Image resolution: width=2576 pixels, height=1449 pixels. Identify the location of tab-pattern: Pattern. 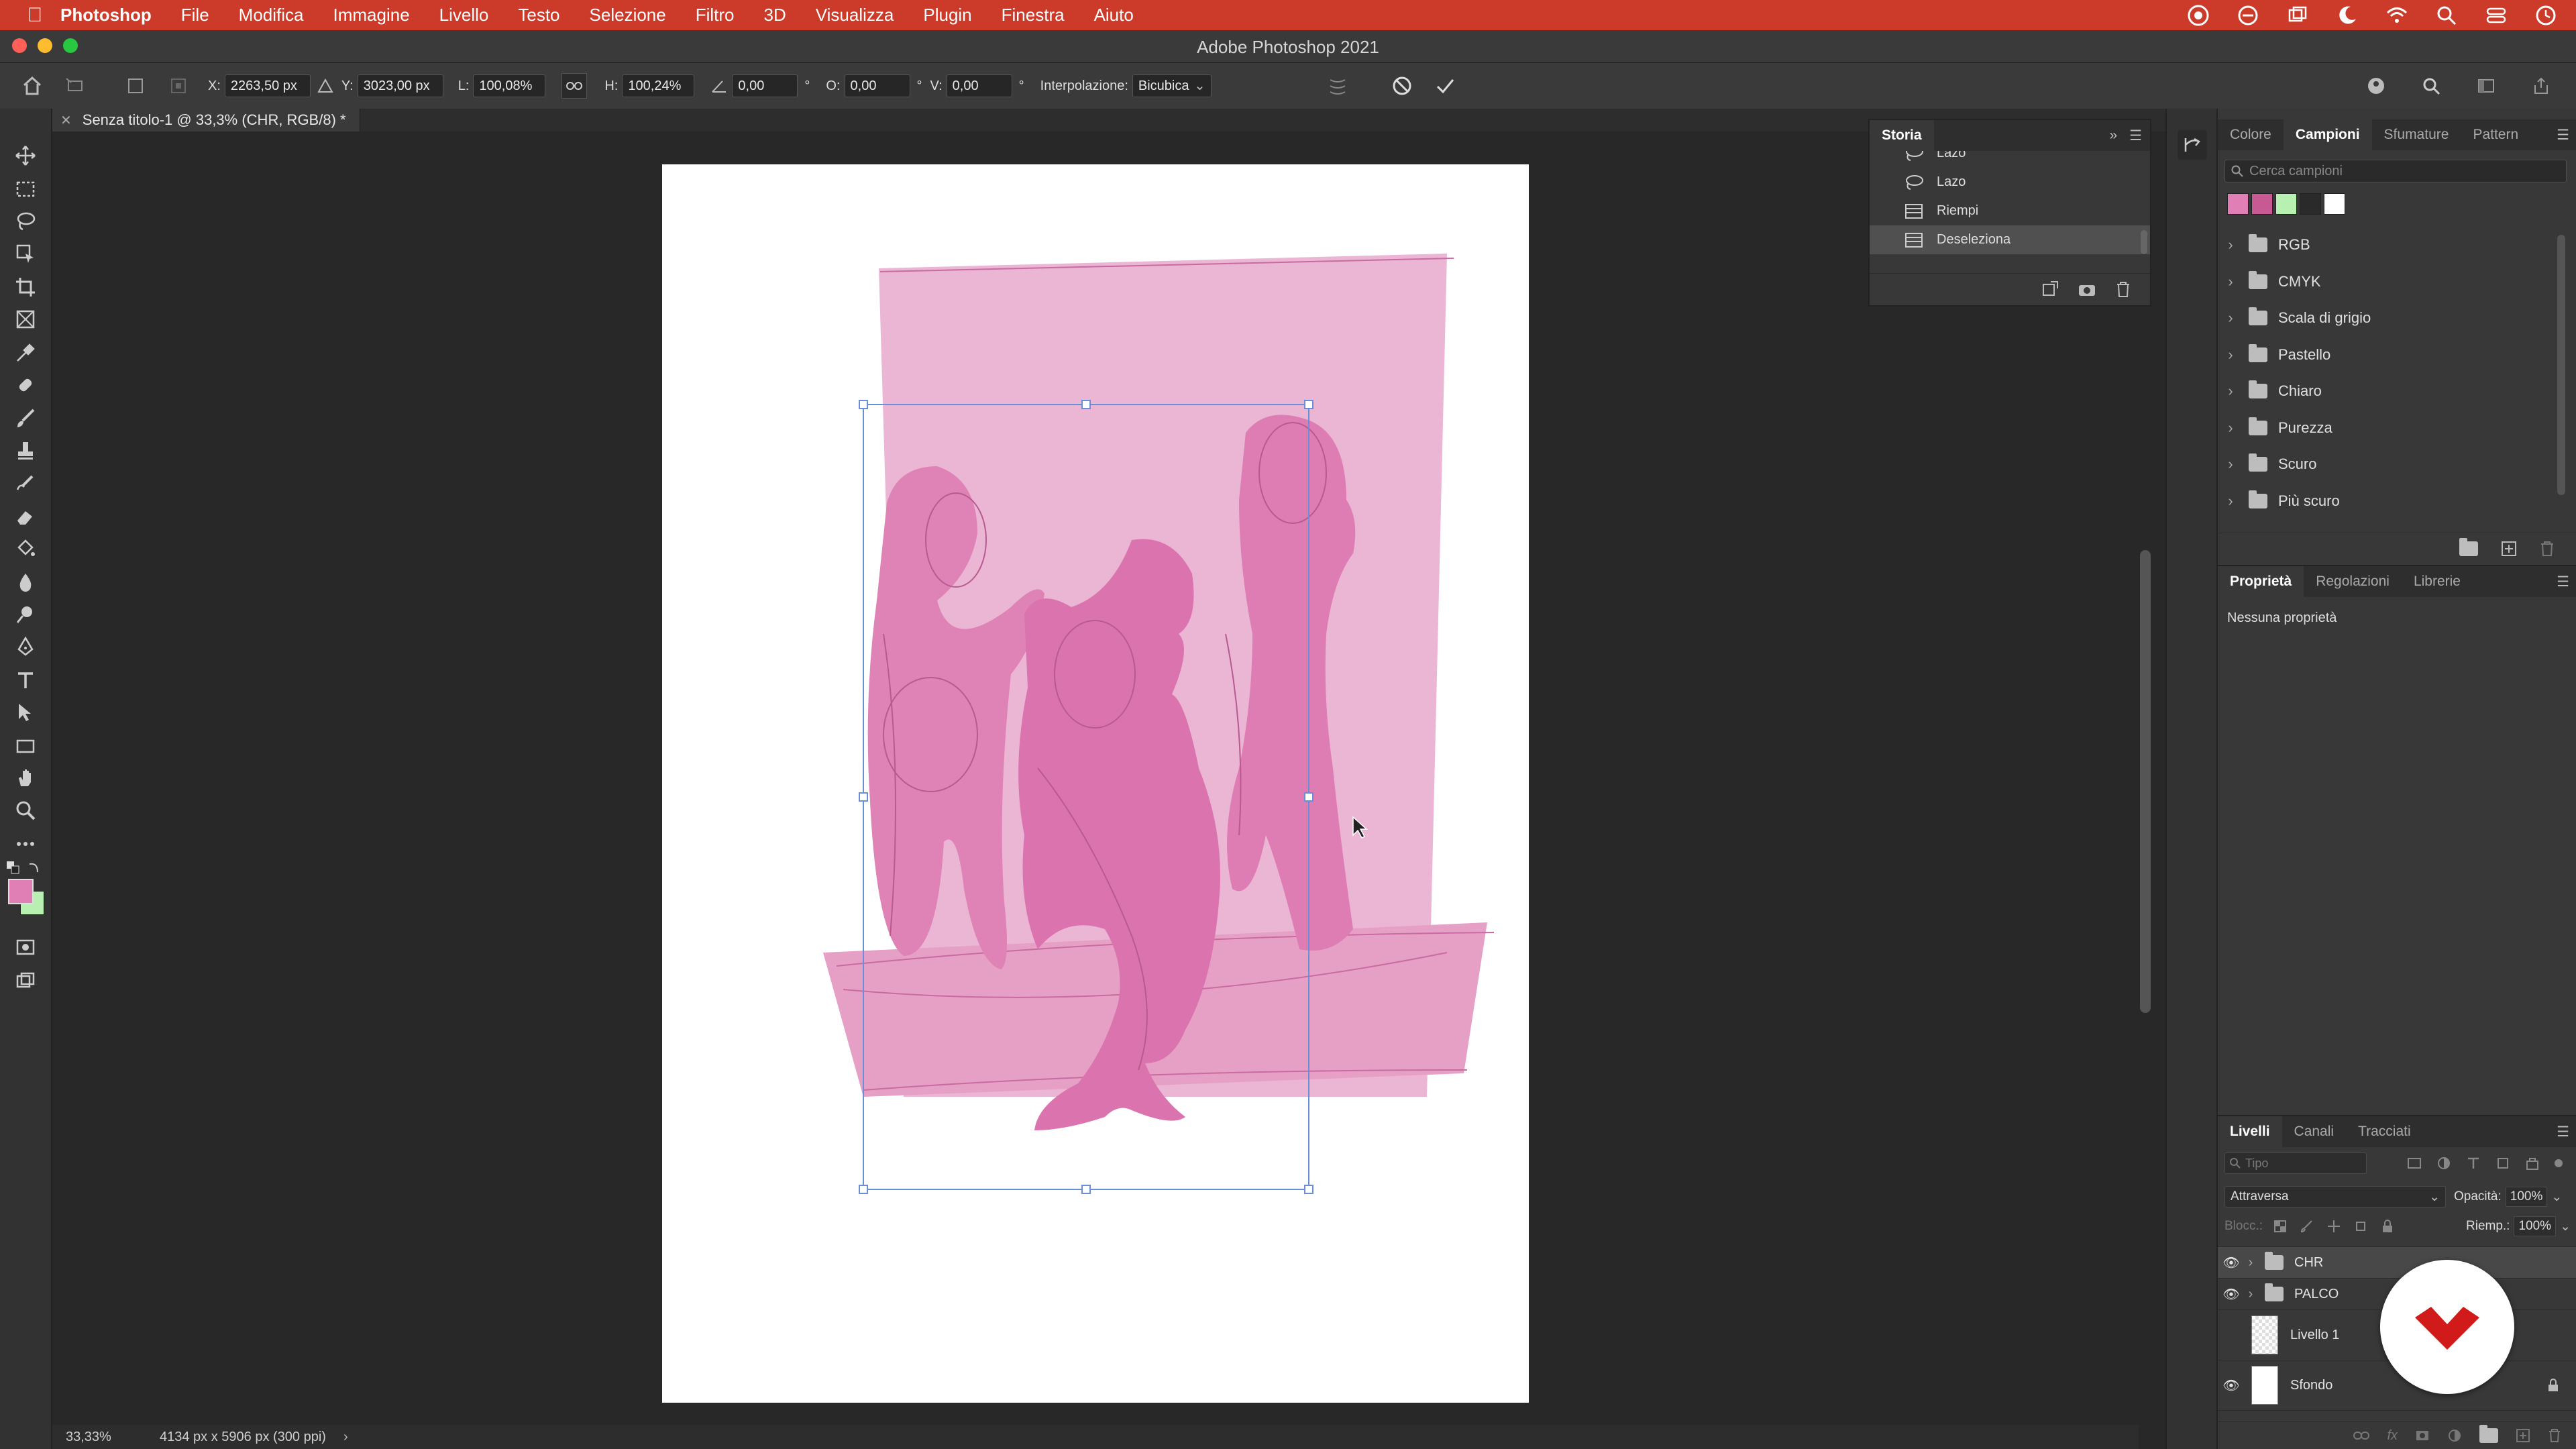
(2495, 134).